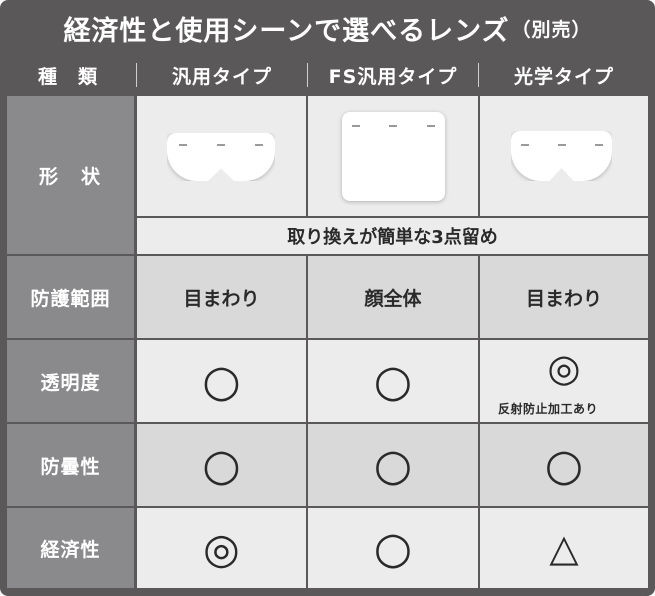 This screenshot has width=655, height=596. I want to click on row-label-transparency: 透明度, so click(70, 381).